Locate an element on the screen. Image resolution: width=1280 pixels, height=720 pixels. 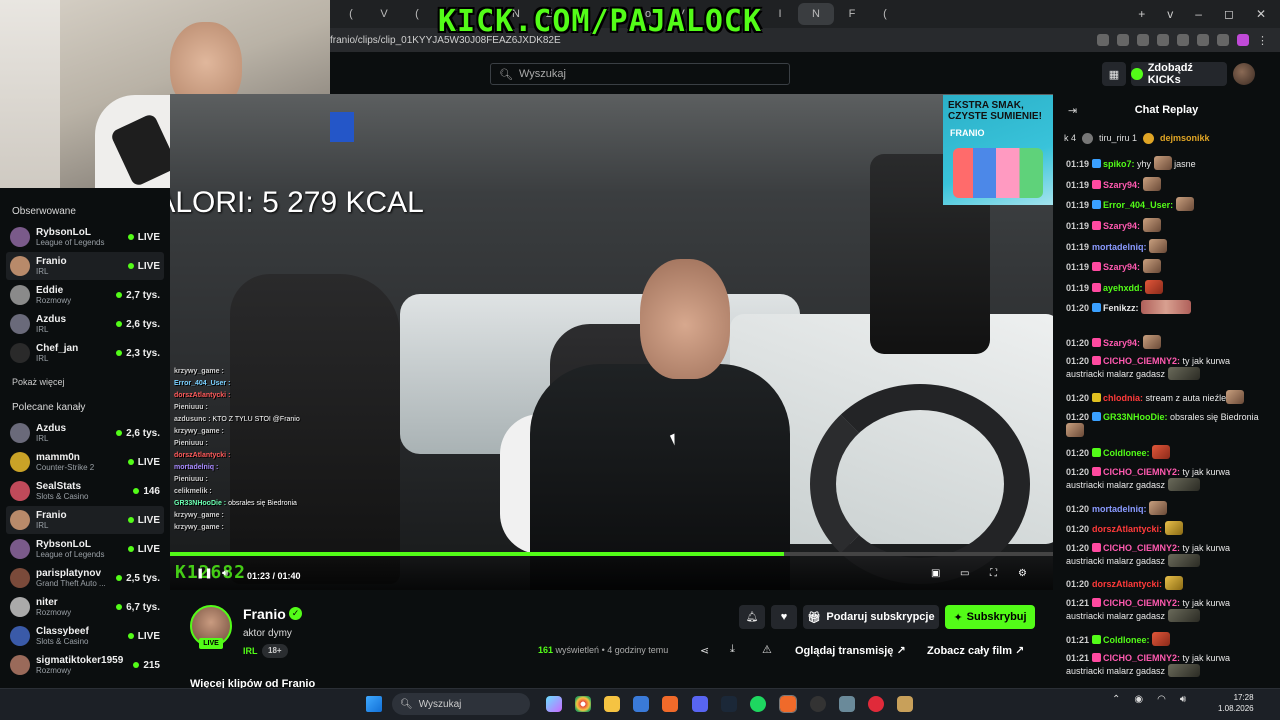
miniplayer-icon: ▣ is located at coordinates (935, 573).